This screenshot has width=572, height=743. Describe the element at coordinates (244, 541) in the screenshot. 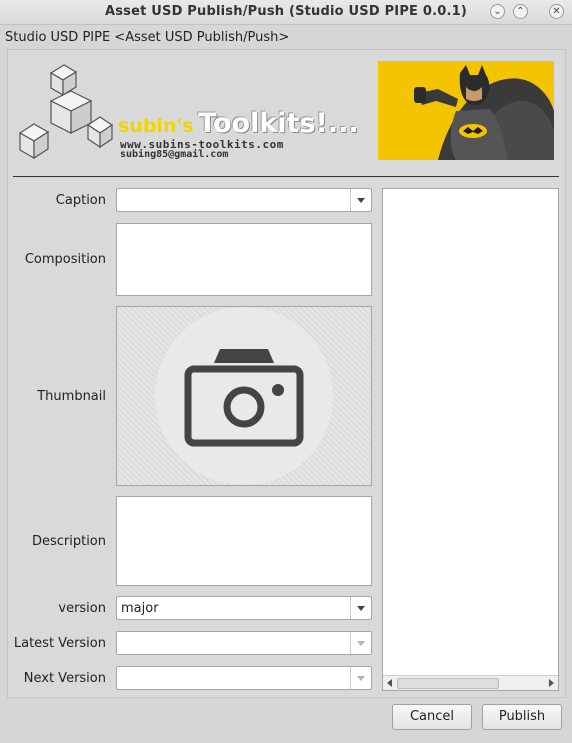

I see `description-textarea` at that location.